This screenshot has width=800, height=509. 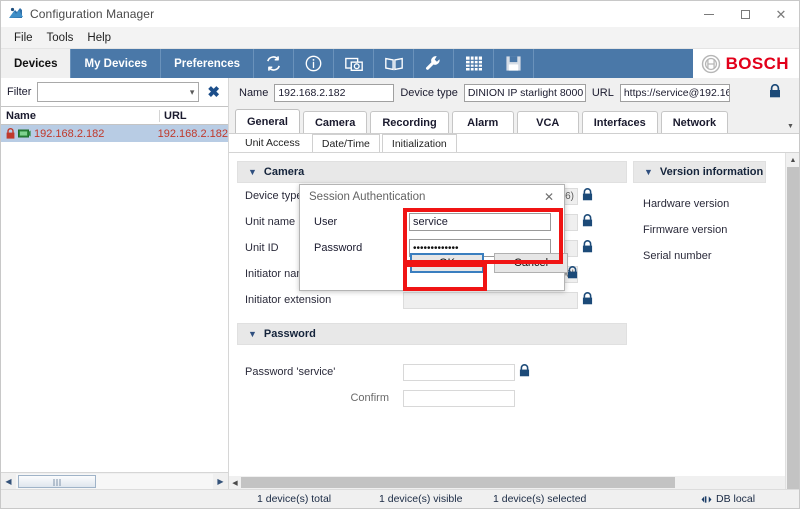 I want to click on subtab-date-time: Date/Time, so click(x=345, y=143).